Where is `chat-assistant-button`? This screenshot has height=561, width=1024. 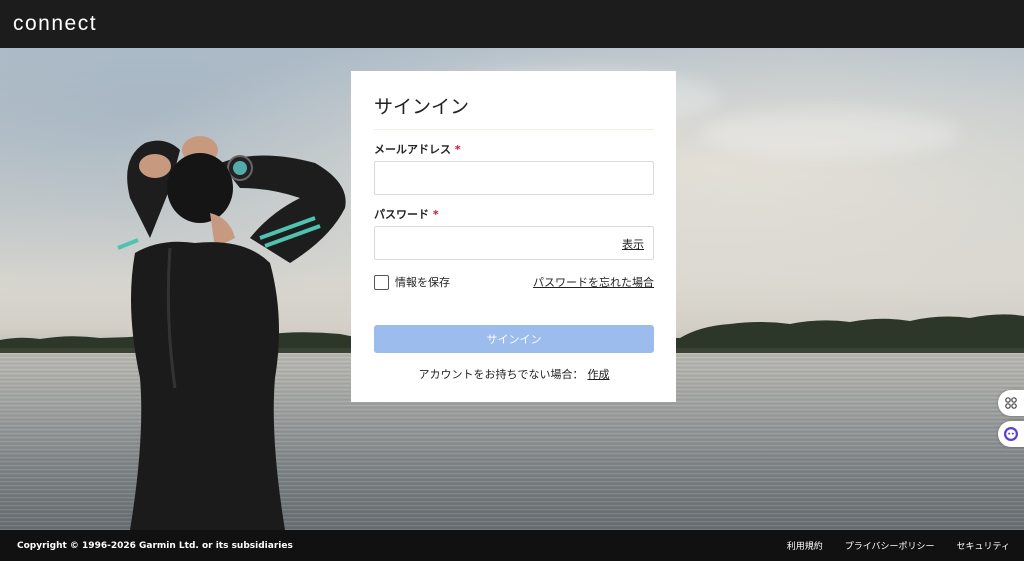
chat-assistant-button is located at coordinates (1011, 434).